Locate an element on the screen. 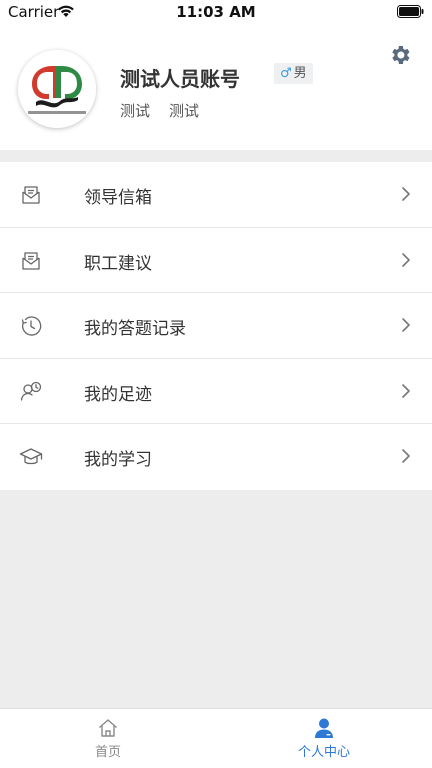 This screenshot has height=768, width=432. status-bar: Carrier 11:03 AM is located at coordinates (216, 12).